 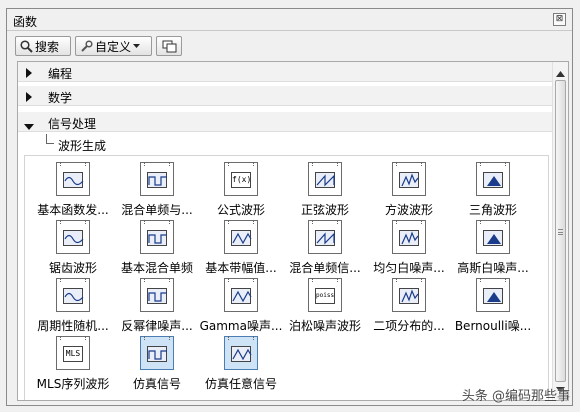 I want to click on function-tile: 三角波形, so click(x=493, y=189).